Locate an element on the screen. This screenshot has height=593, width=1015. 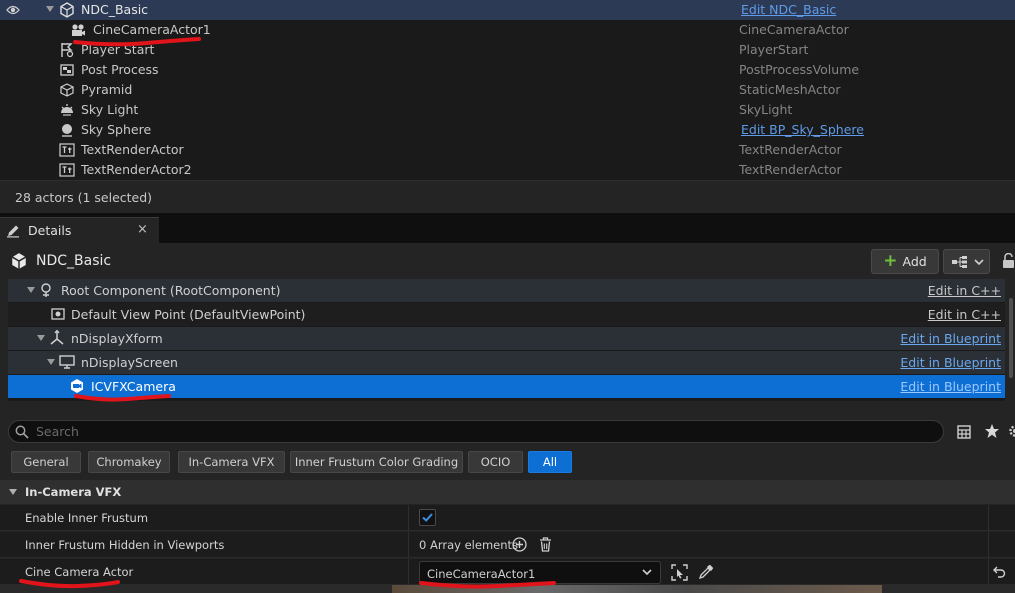
outliner-row-sky-light: Sky Light SkyLight is located at coordinates (507, 110).